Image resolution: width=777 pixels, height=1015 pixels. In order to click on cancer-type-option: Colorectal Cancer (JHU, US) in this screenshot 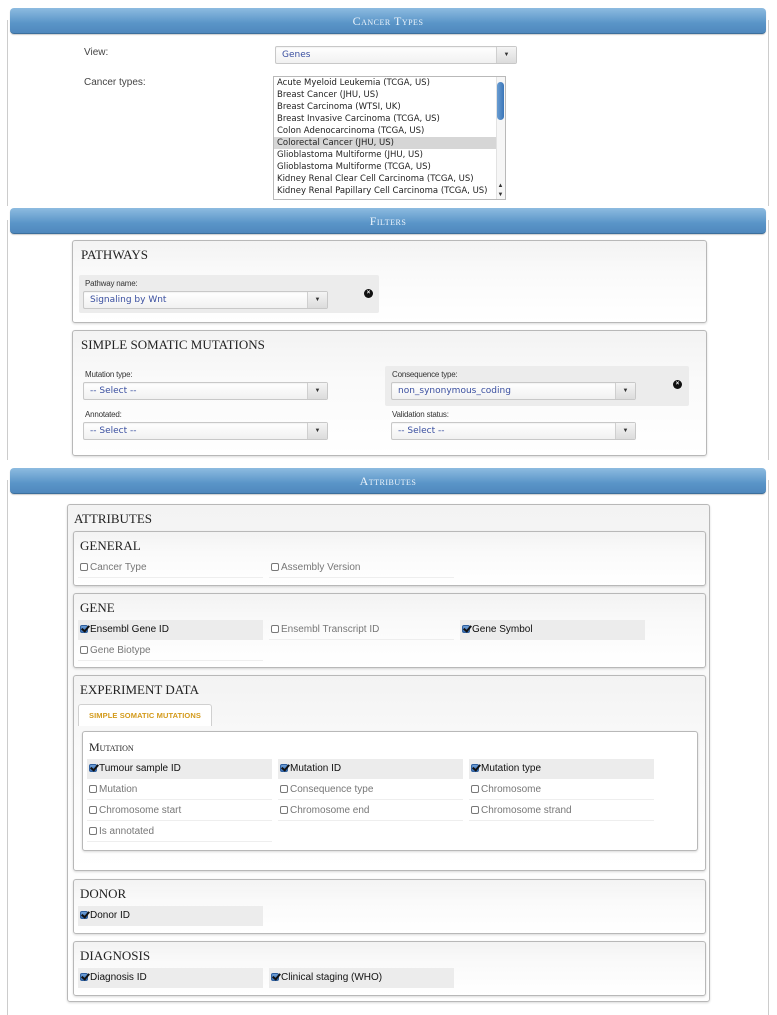, I will do `click(389, 143)`.